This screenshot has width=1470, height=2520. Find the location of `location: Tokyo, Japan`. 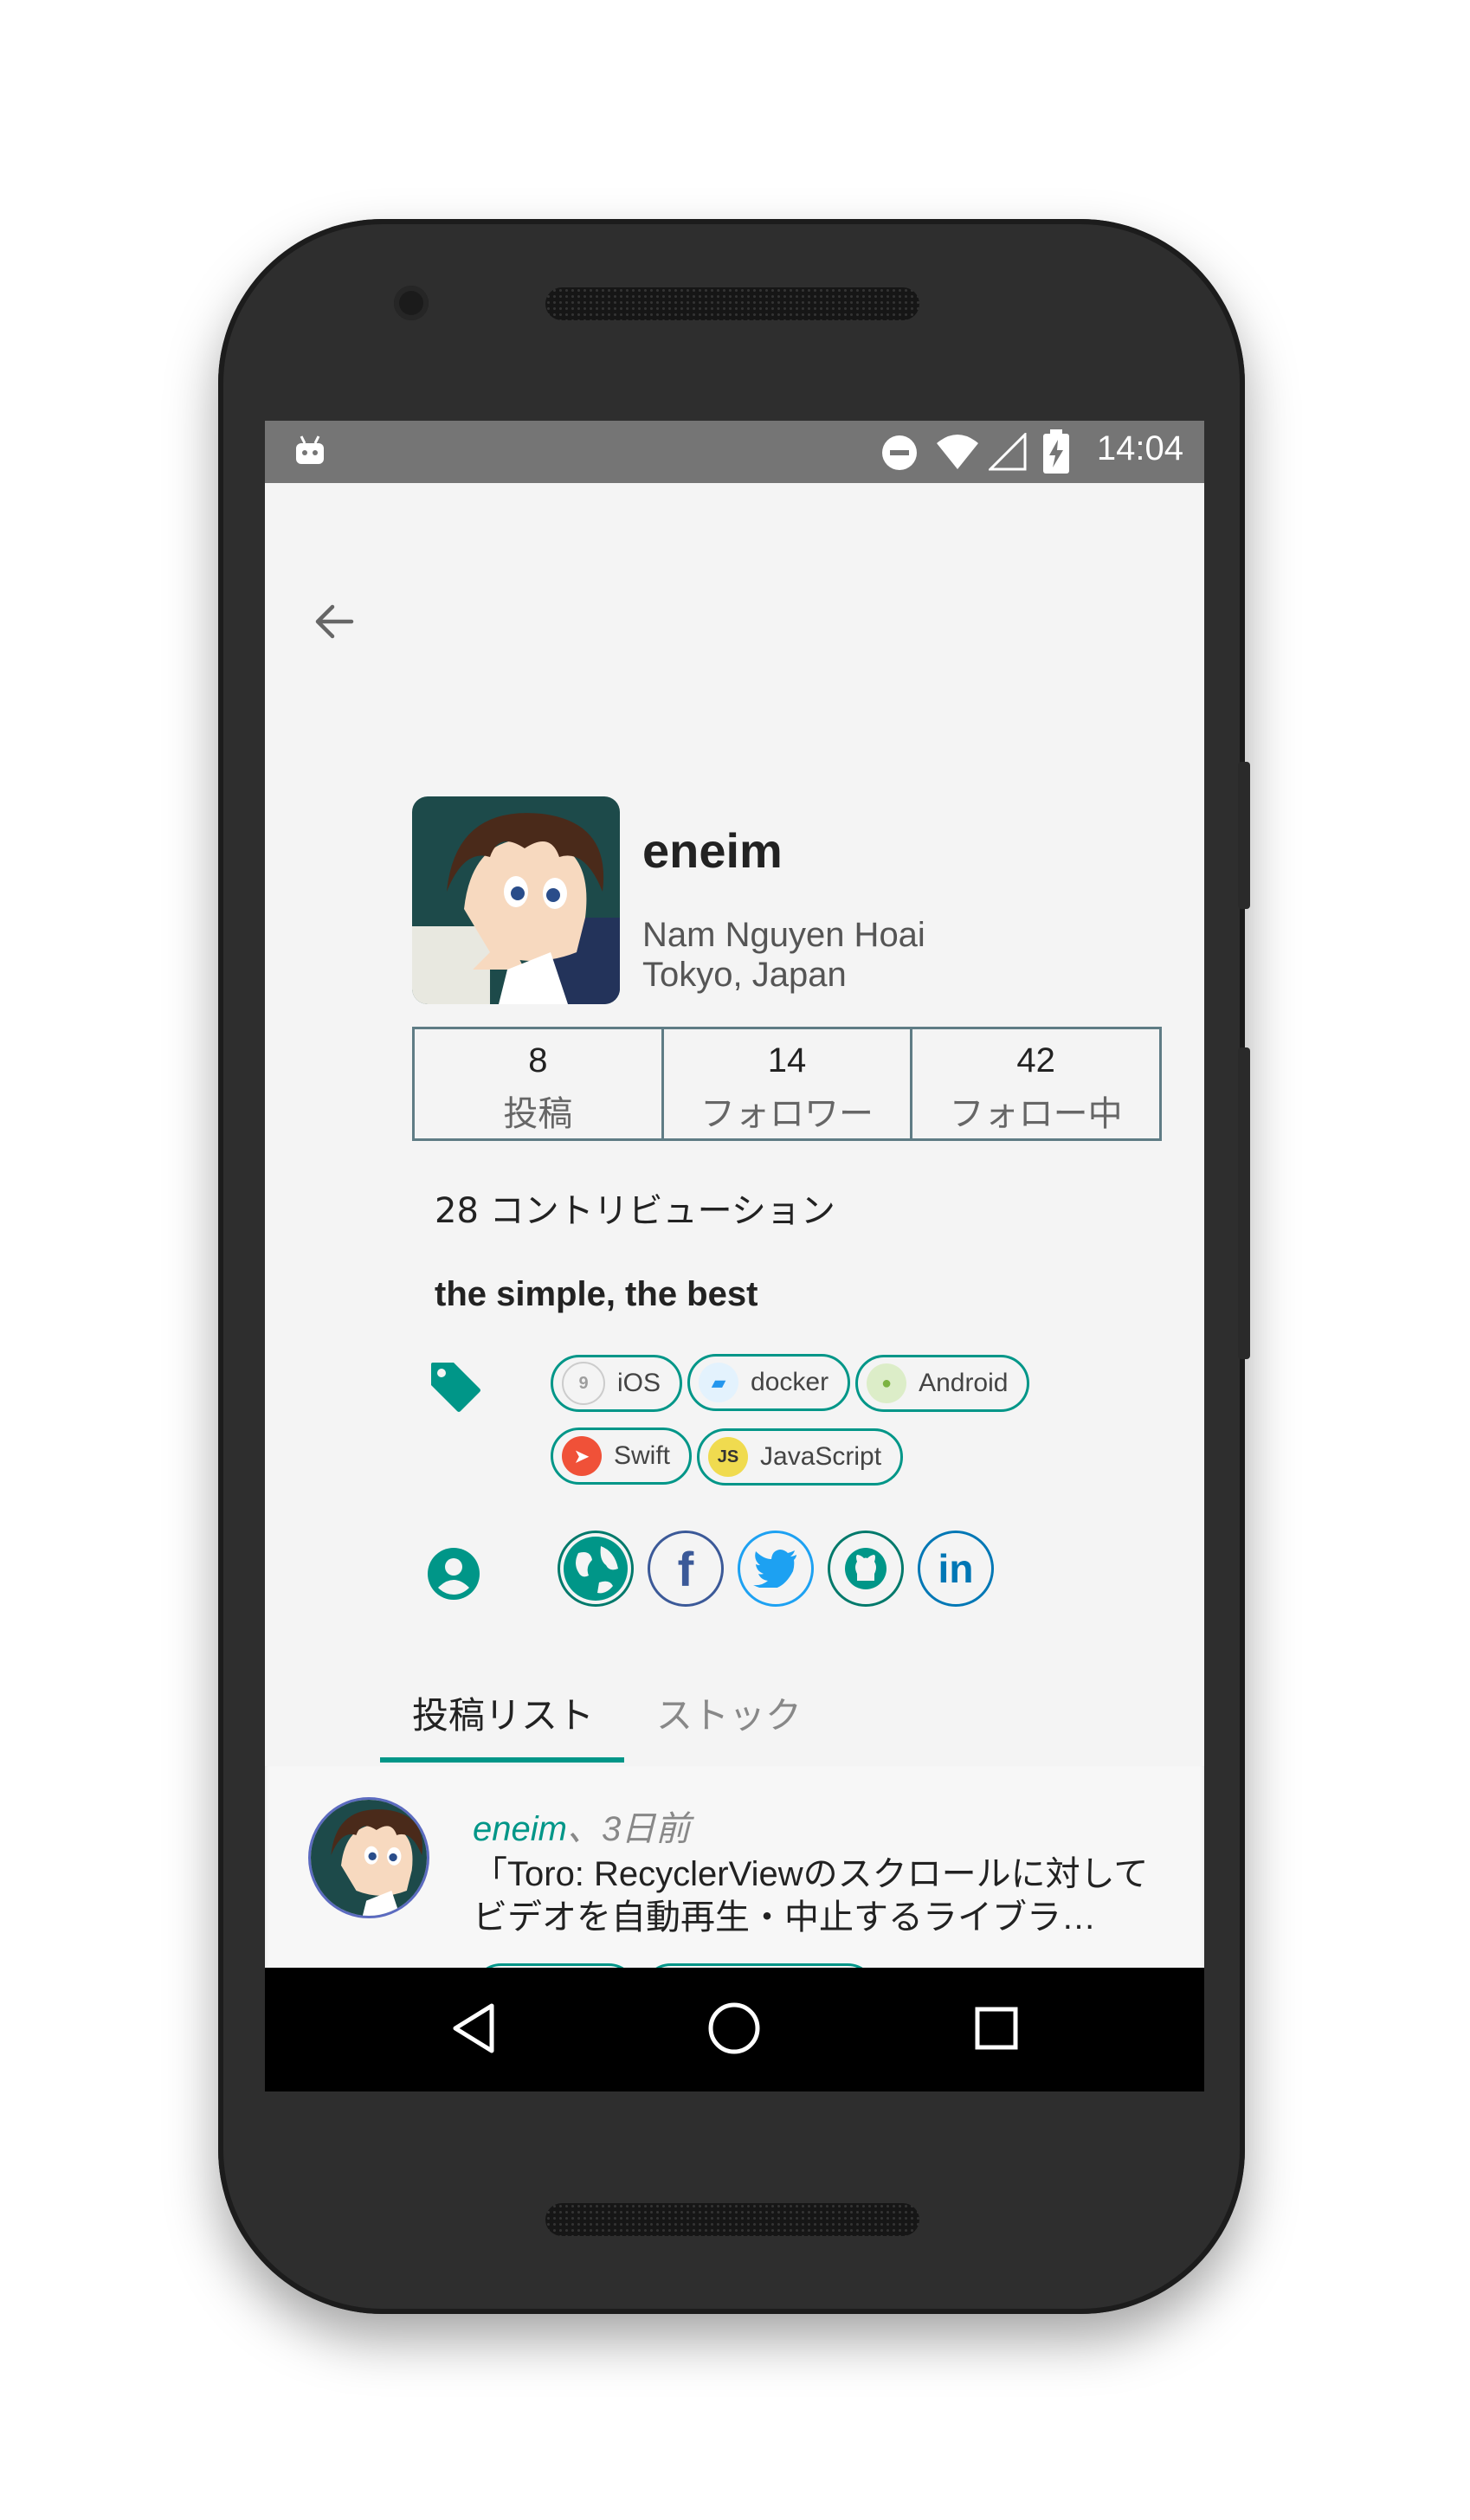

location: Tokyo, Japan is located at coordinates (745, 975).